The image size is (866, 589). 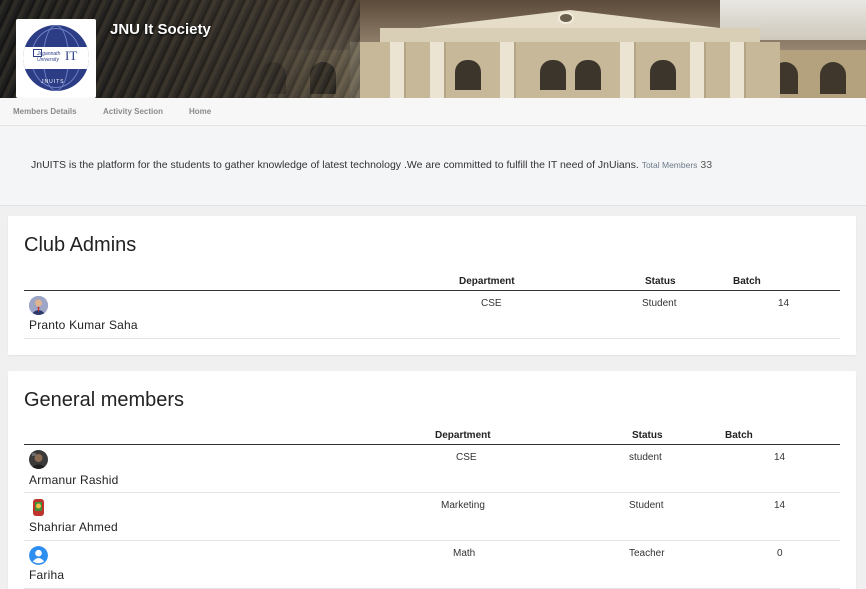 What do you see at coordinates (47, 575) in the screenshot?
I see `member-name: Fariha` at bounding box center [47, 575].